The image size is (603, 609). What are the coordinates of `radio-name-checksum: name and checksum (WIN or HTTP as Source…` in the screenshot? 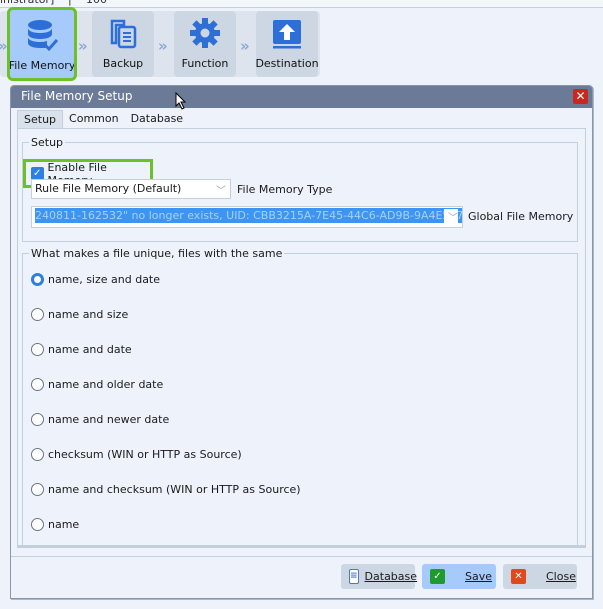 It's located at (166, 489).